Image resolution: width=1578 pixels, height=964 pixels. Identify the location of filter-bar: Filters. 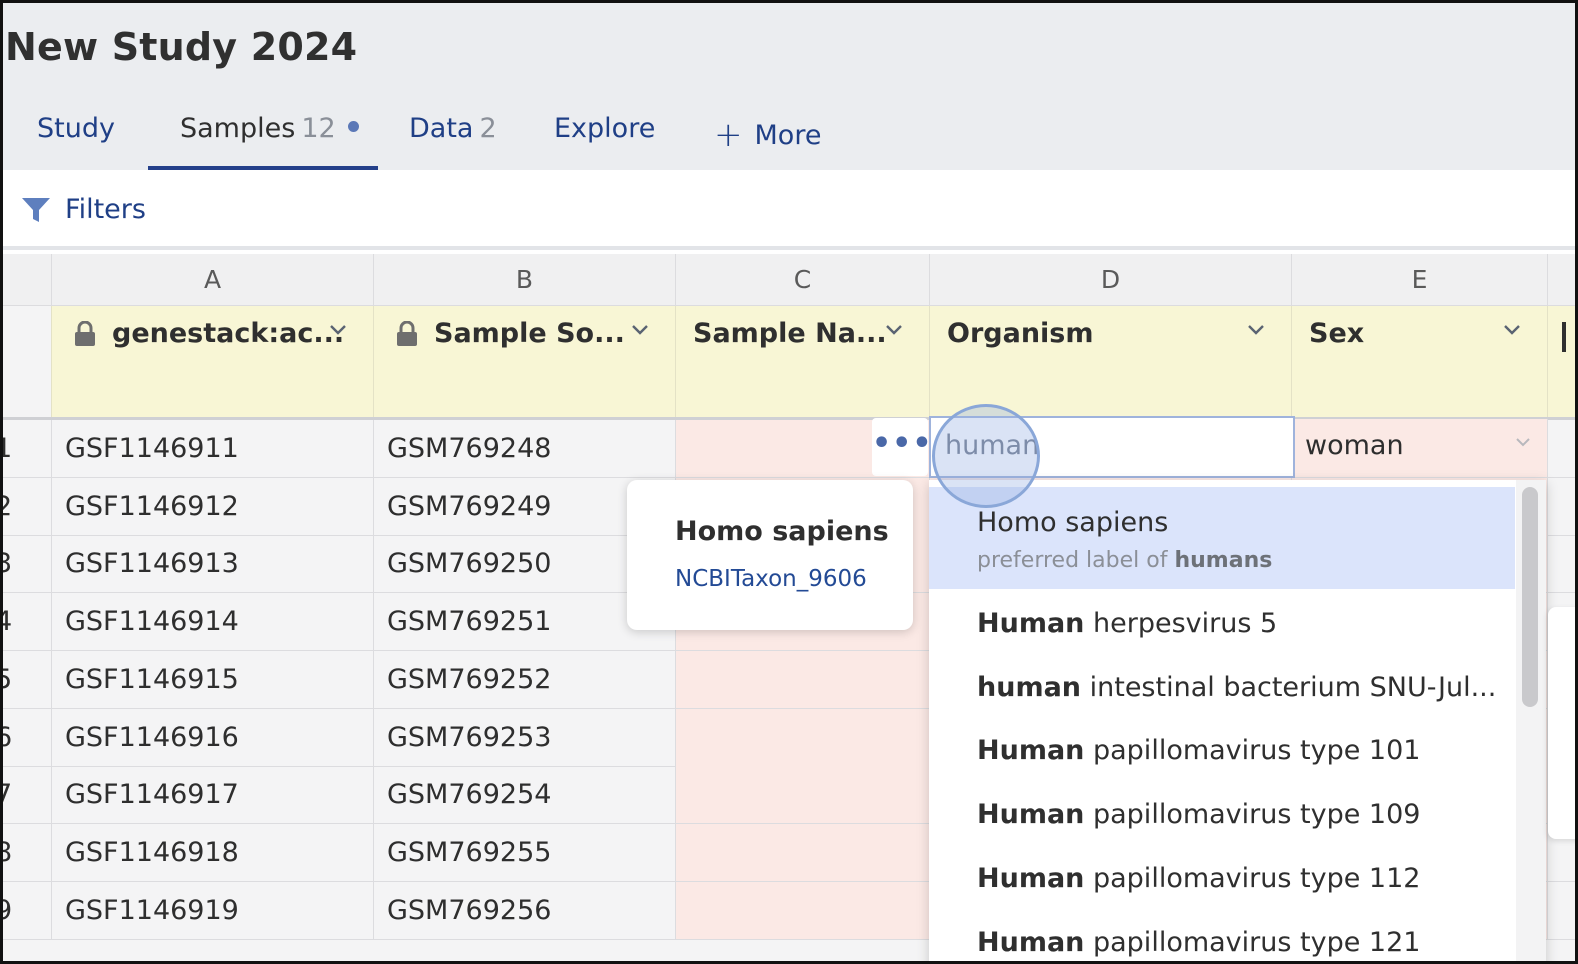
(789, 210).